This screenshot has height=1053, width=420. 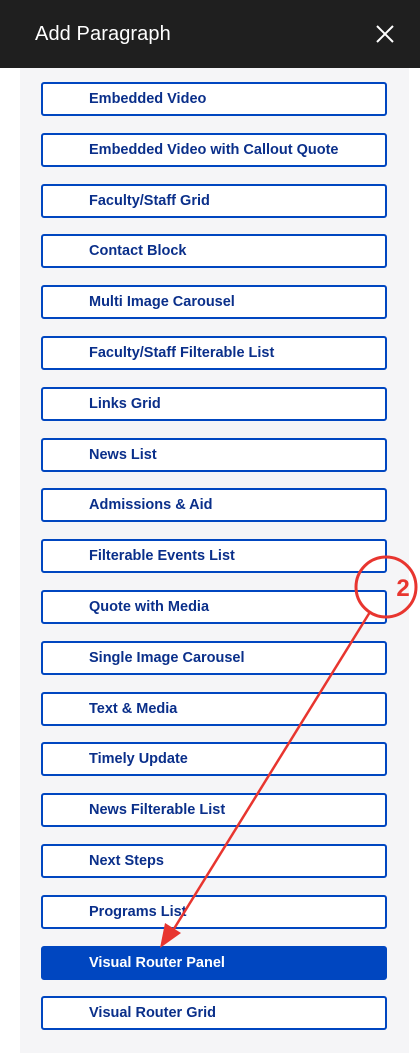 I want to click on paragraph-type-button: Visual Router Panel, so click(x=214, y=963).